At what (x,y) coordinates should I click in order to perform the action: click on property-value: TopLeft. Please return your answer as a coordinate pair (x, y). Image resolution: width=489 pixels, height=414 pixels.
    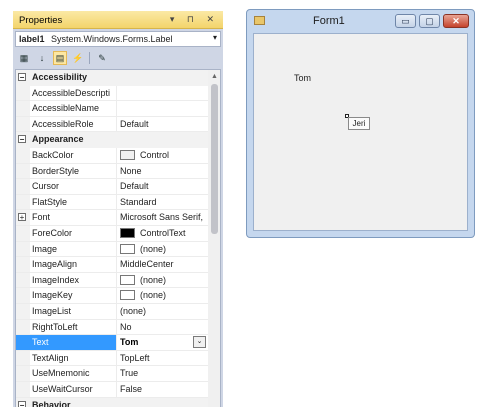
    Looking at the image, I should click on (135, 358).